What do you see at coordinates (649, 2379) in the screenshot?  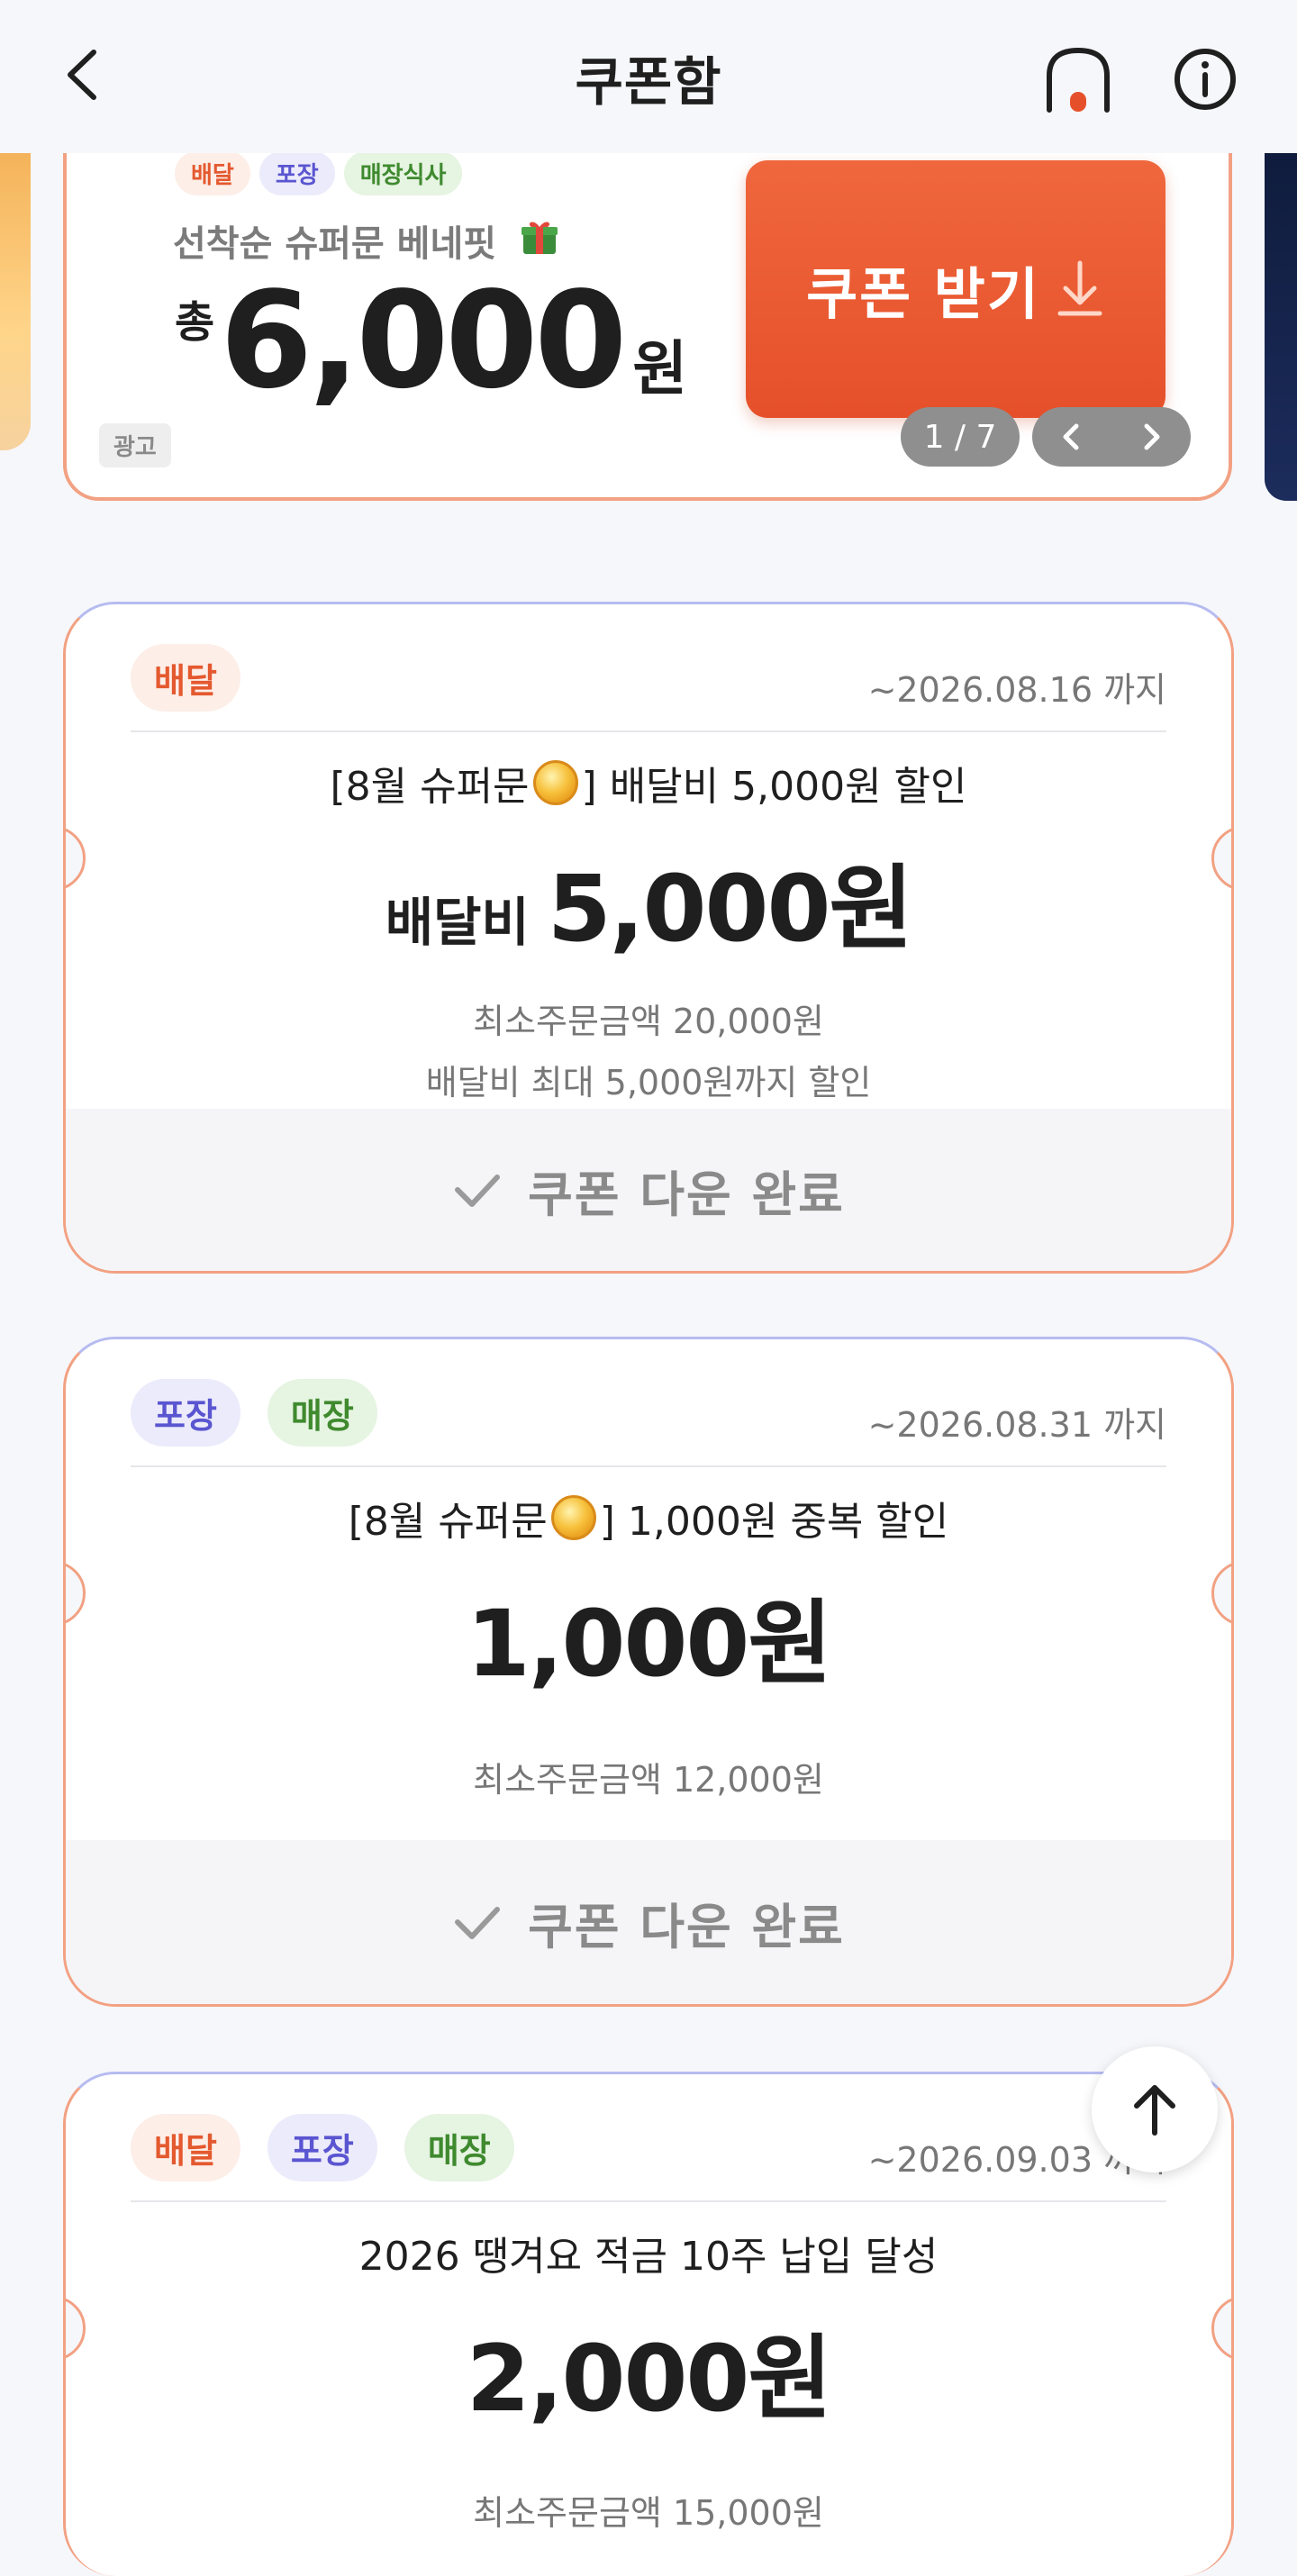 I see `coupon-value: 2,000원` at bounding box center [649, 2379].